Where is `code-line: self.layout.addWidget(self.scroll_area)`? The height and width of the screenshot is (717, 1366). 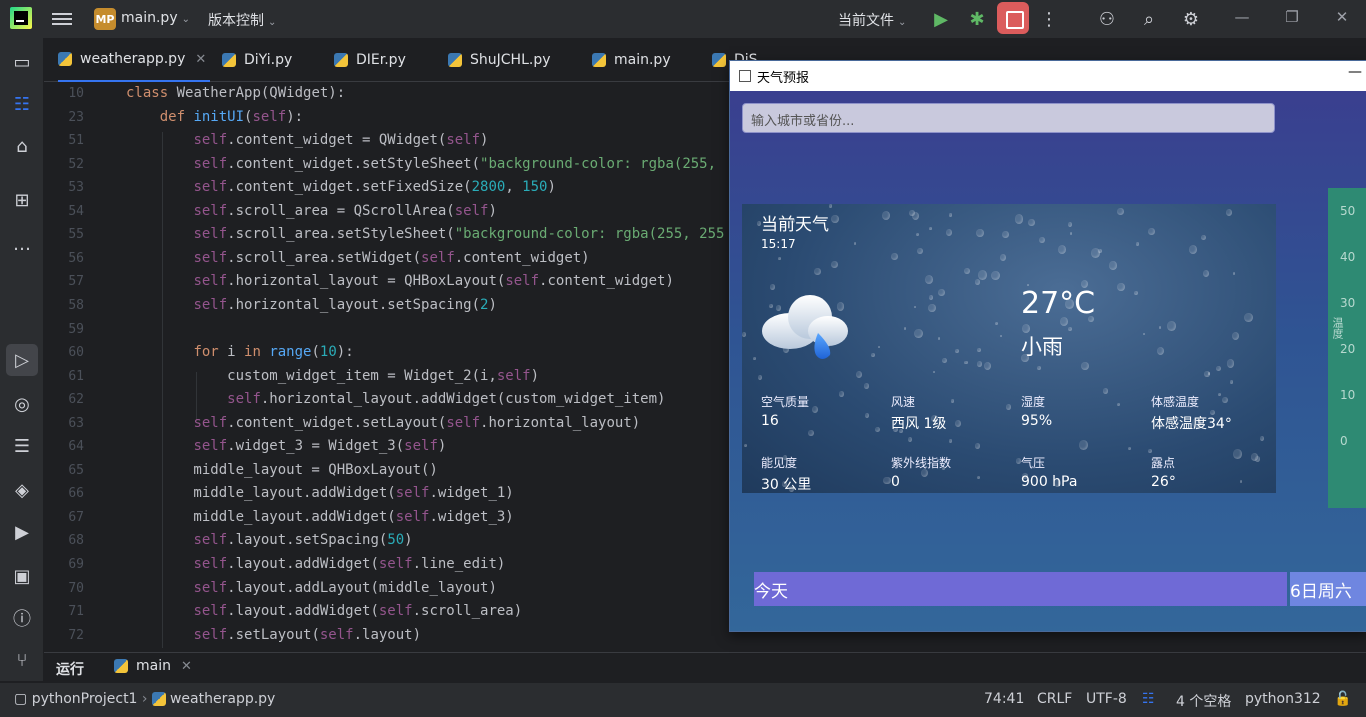
code-line: self.layout.addWidget(self.scroll_area) is located at coordinates (324, 611).